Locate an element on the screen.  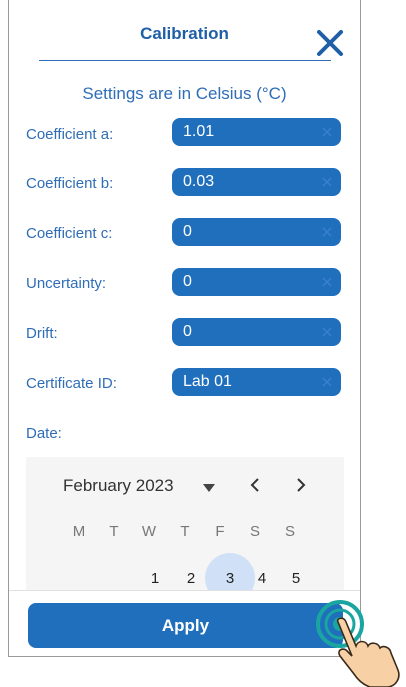
calendar-day: 1 is located at coordinates (155, 578).